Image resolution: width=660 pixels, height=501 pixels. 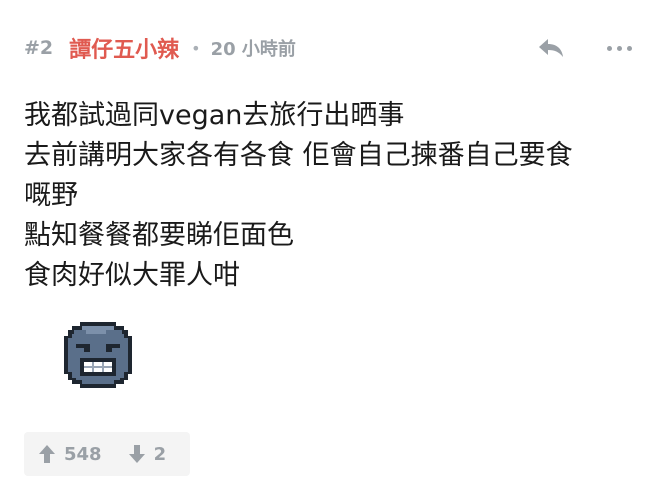 I want to click on upvote-button: 548, so click(x=69, y=454).